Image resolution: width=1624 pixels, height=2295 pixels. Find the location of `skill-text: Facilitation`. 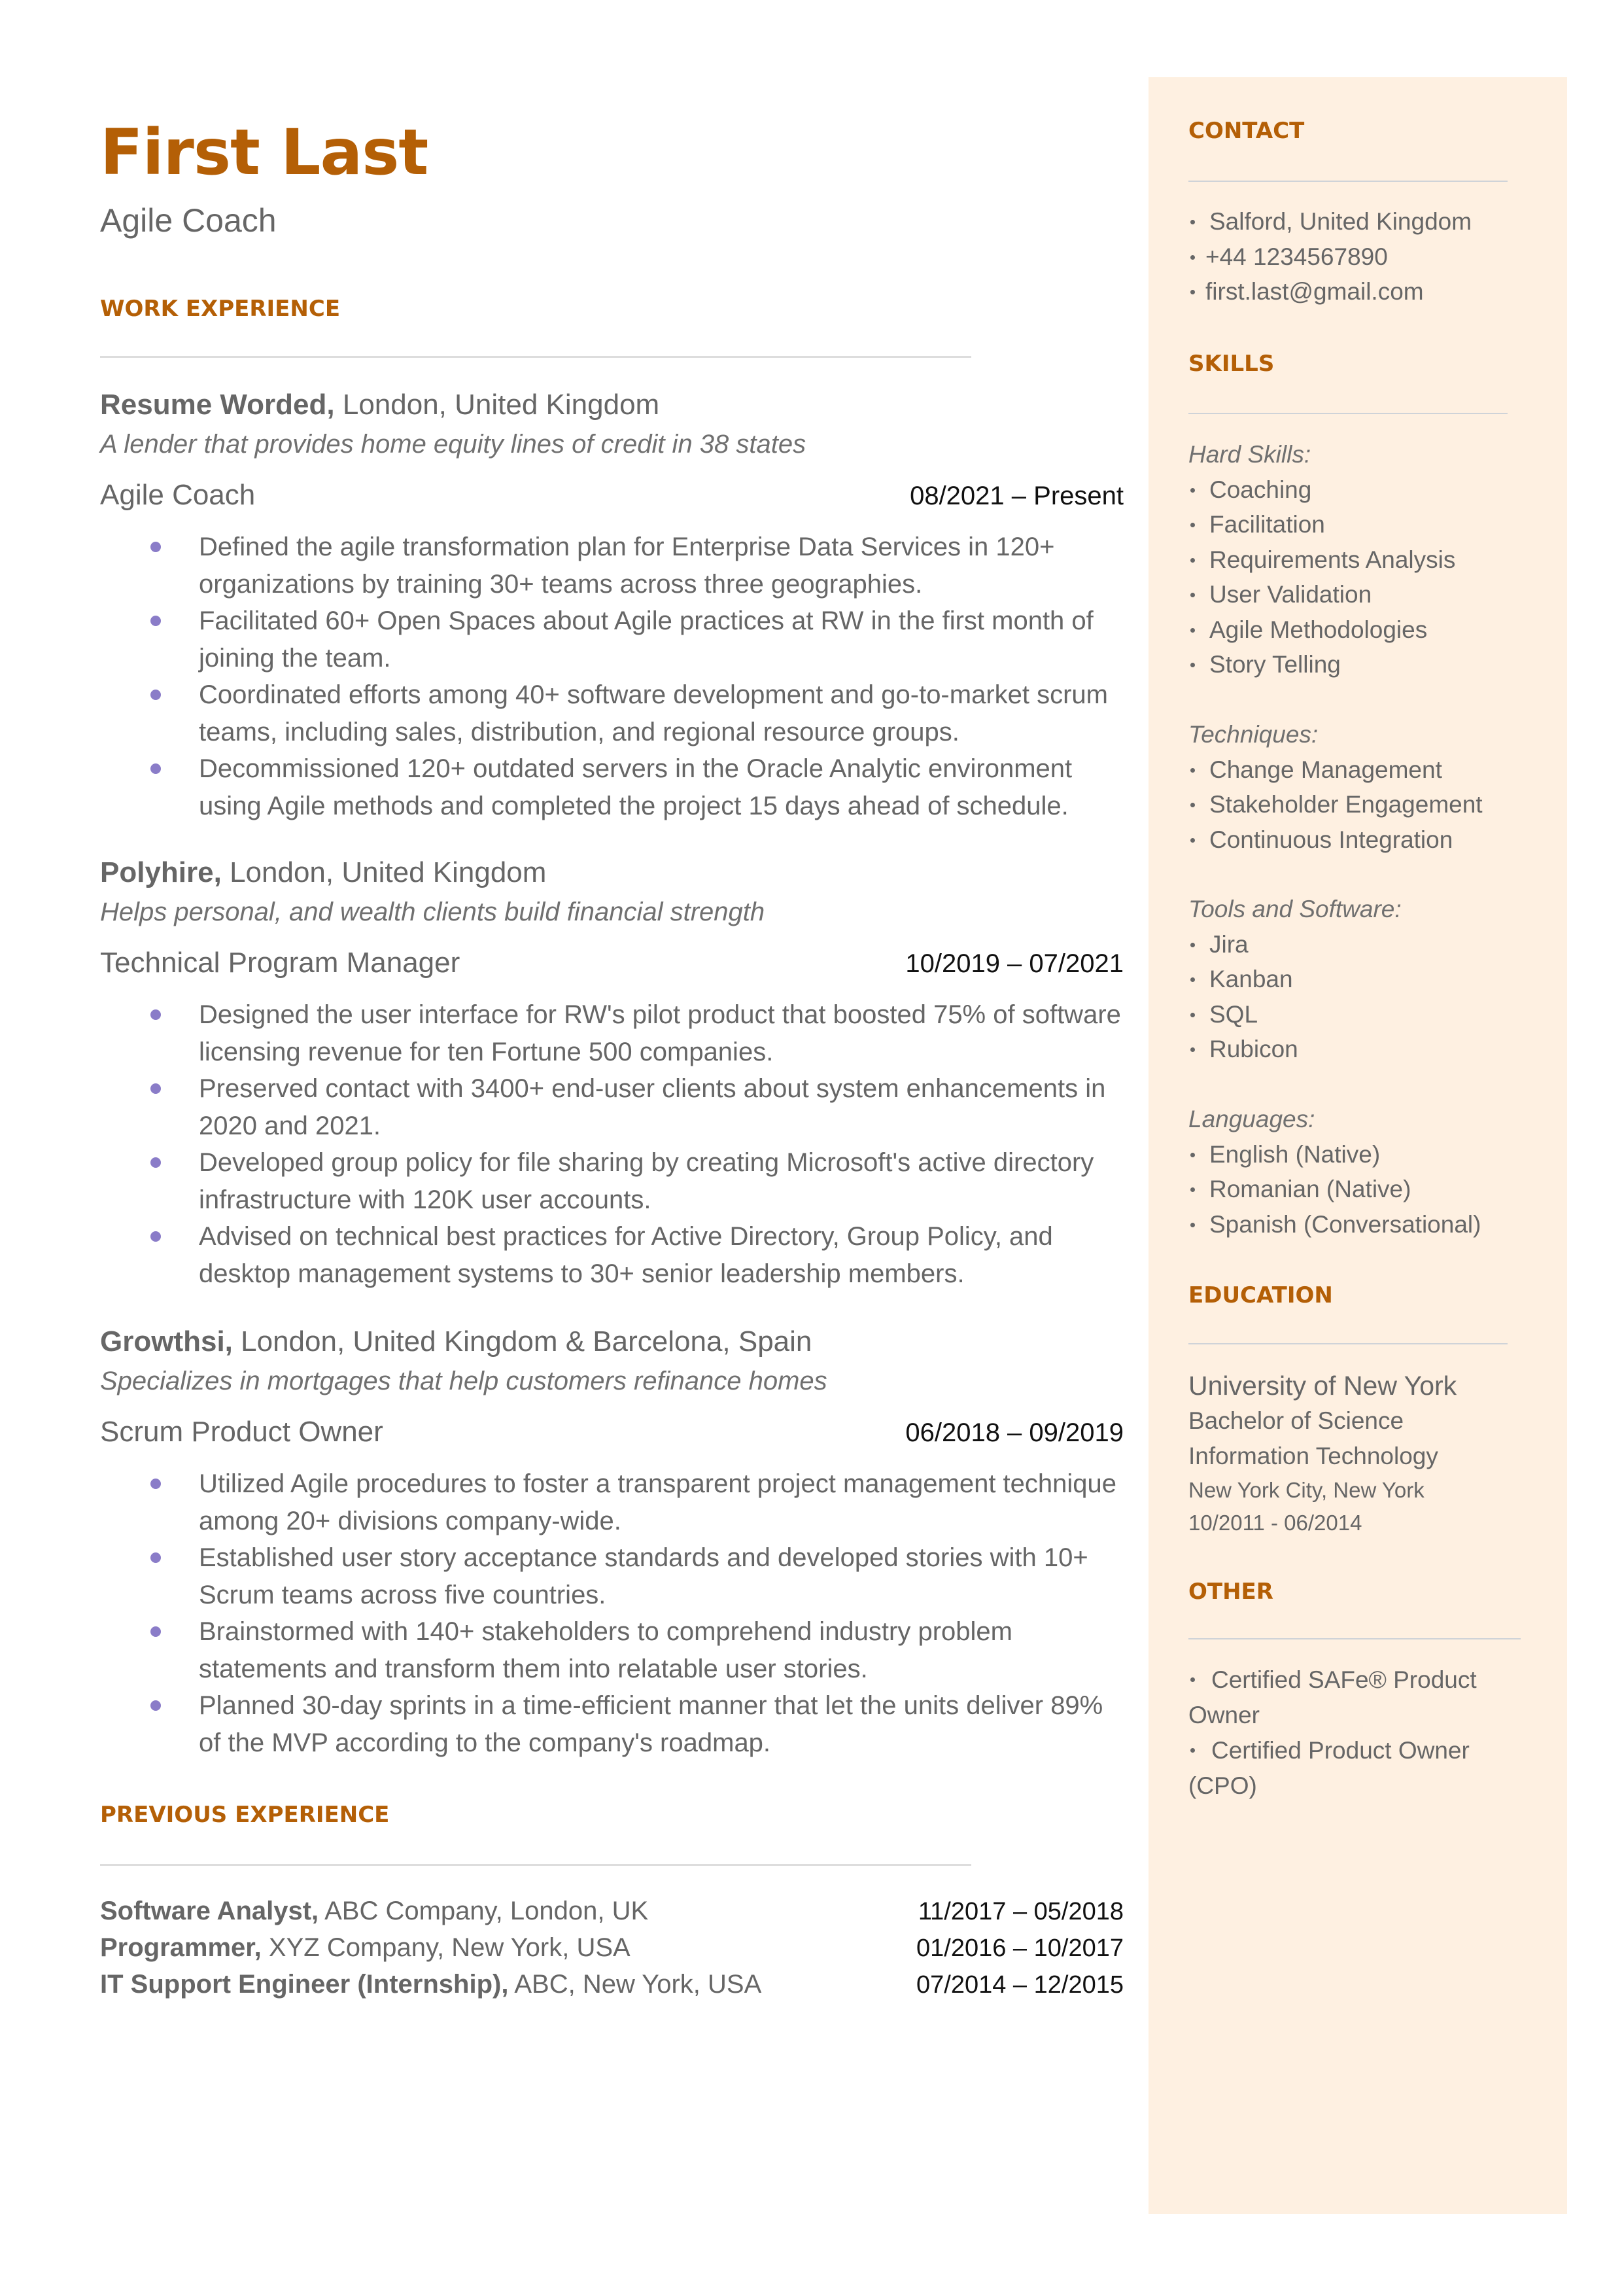

skill-text: Facilitation is located at coordinates (1267, 524).